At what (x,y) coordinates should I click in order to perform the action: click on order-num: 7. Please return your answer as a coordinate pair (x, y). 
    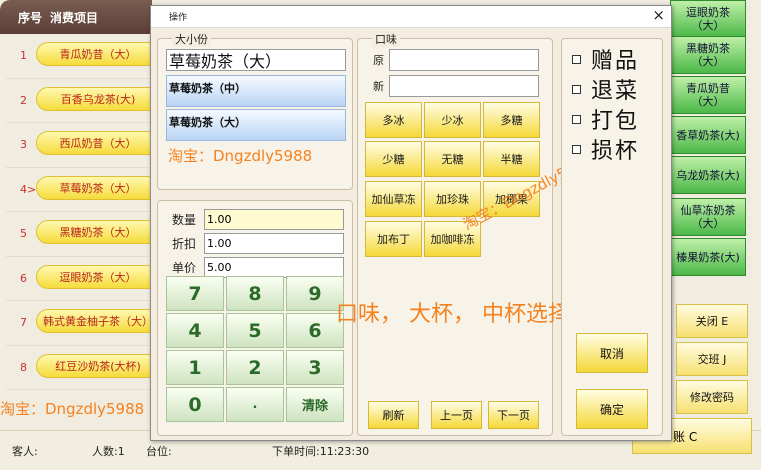
    Looking at the image, I should click on (23, 323).